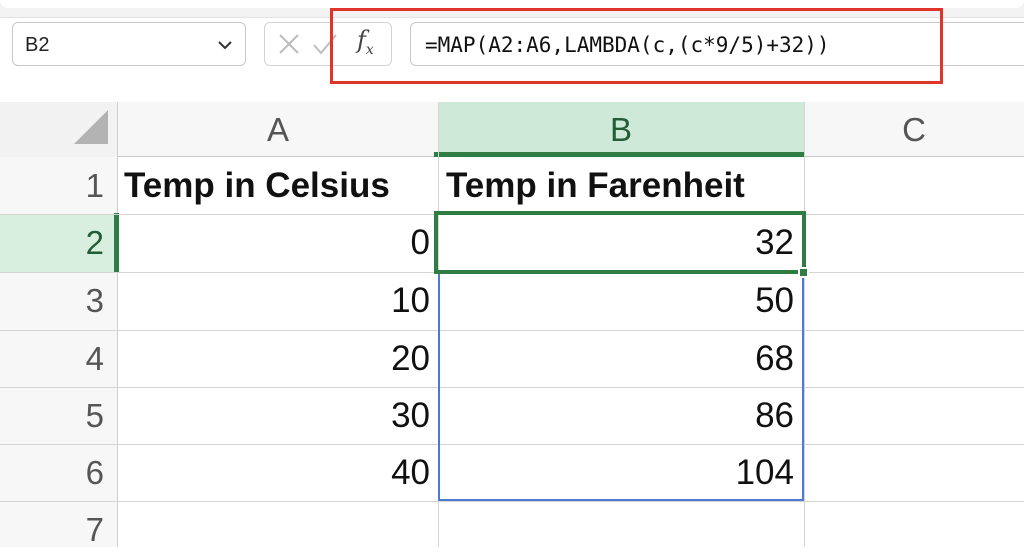 The image size is (1024, 559). What do you see at coordinates (621, 129) in the screenshot?
I see `column-header-b: B` at bounding box center [621, 129].